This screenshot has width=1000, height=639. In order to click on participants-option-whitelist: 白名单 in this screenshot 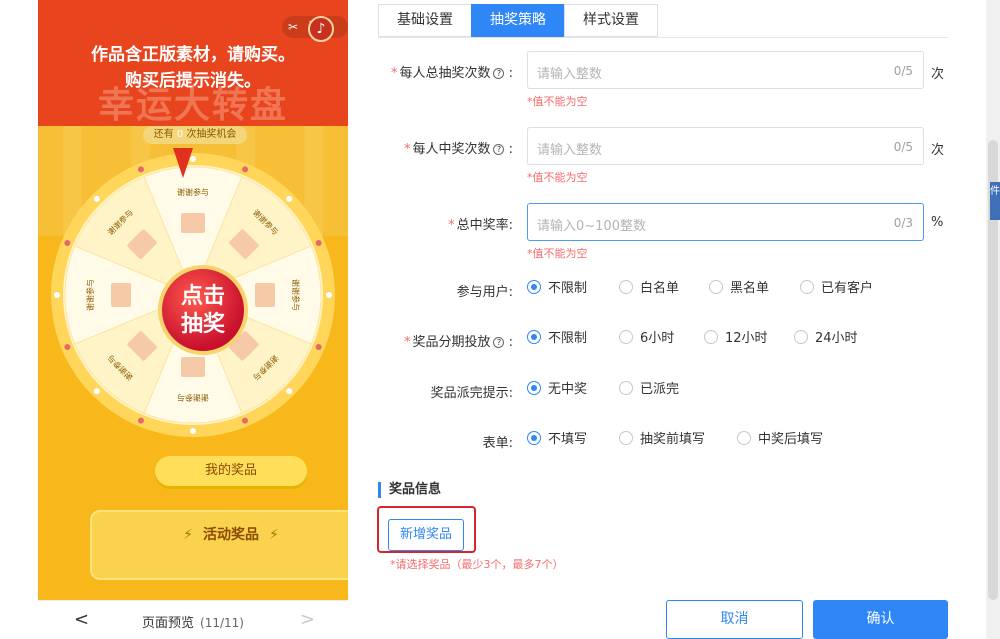, I will do `click(649, 289)`.